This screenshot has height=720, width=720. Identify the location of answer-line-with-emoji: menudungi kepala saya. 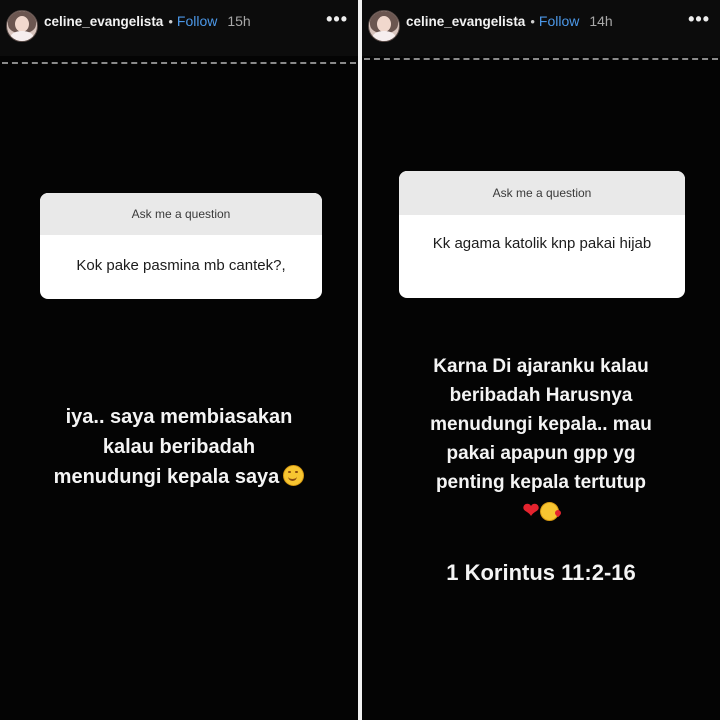
(179, 477).